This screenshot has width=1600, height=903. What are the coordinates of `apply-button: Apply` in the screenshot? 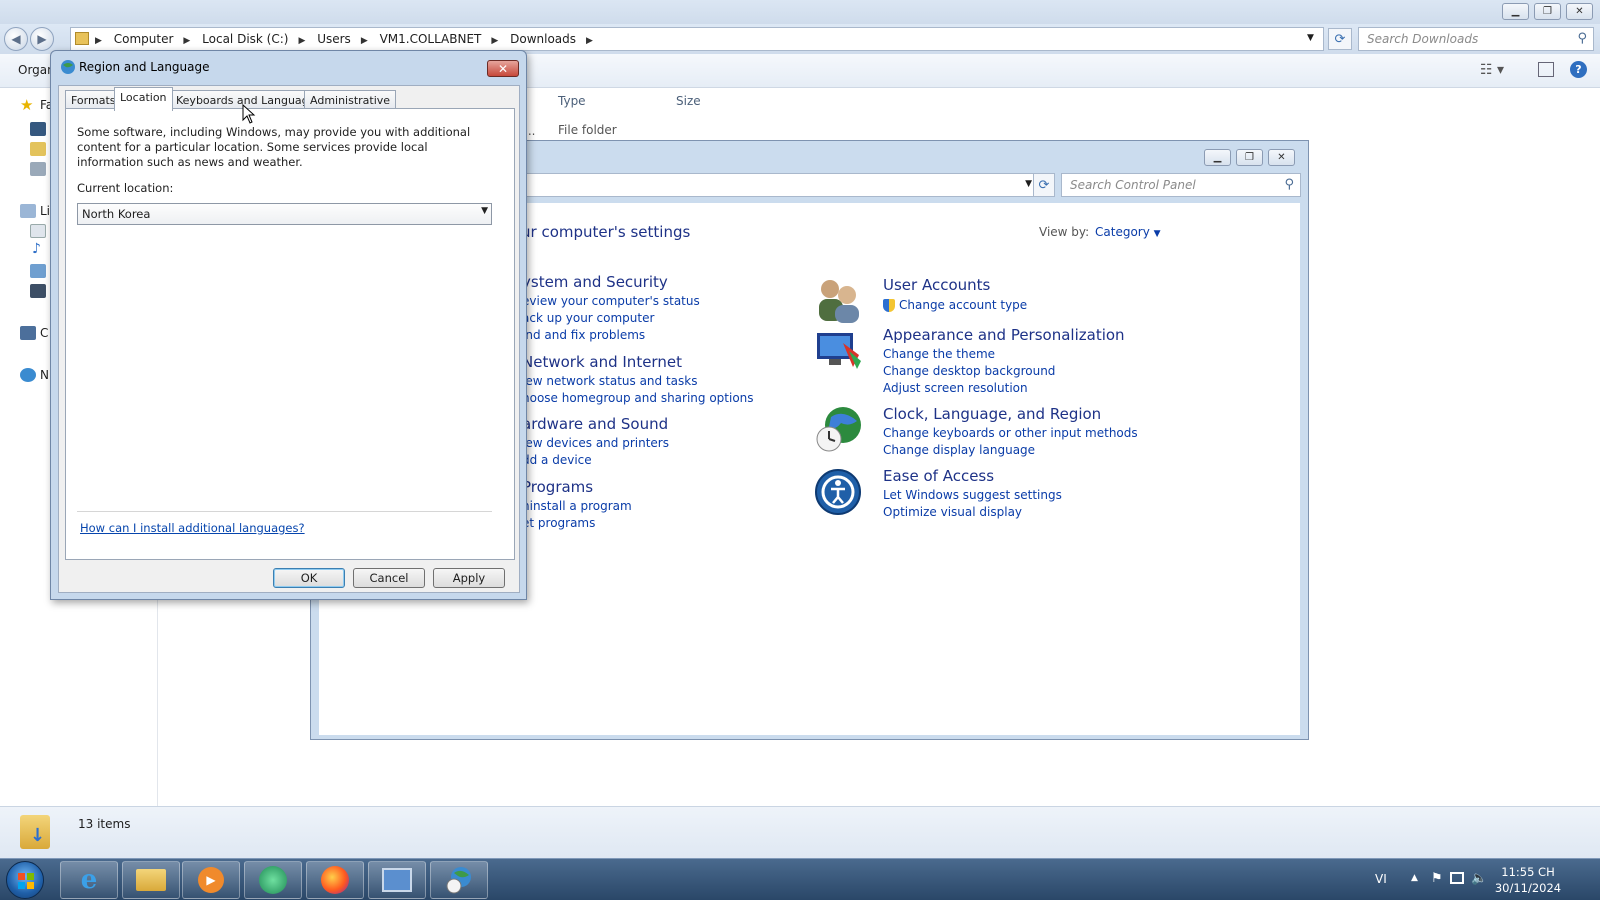 It's located at (469, 578).